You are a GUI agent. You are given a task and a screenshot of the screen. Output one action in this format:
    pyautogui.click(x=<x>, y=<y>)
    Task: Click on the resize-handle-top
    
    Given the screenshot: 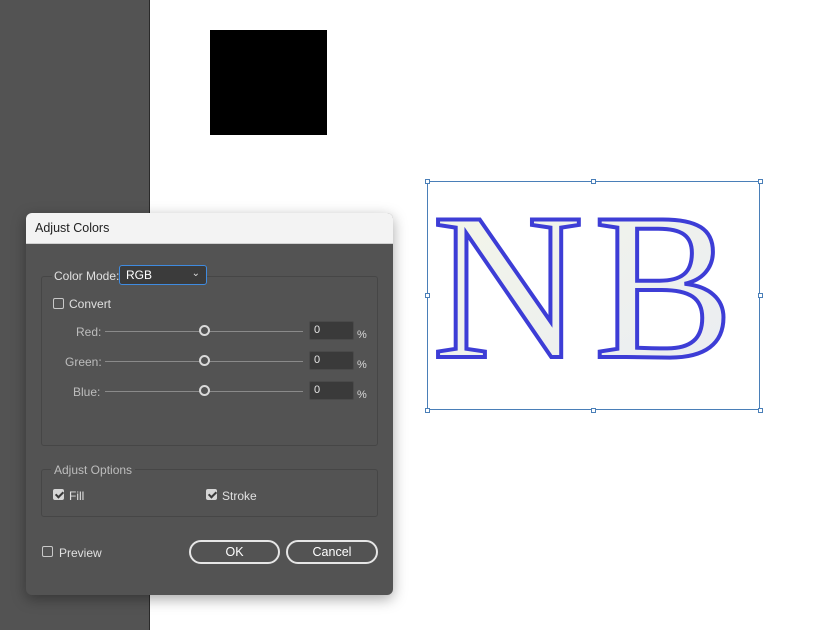 What is the action you would take?
    pyautogui.click(x=593, y=181)
    